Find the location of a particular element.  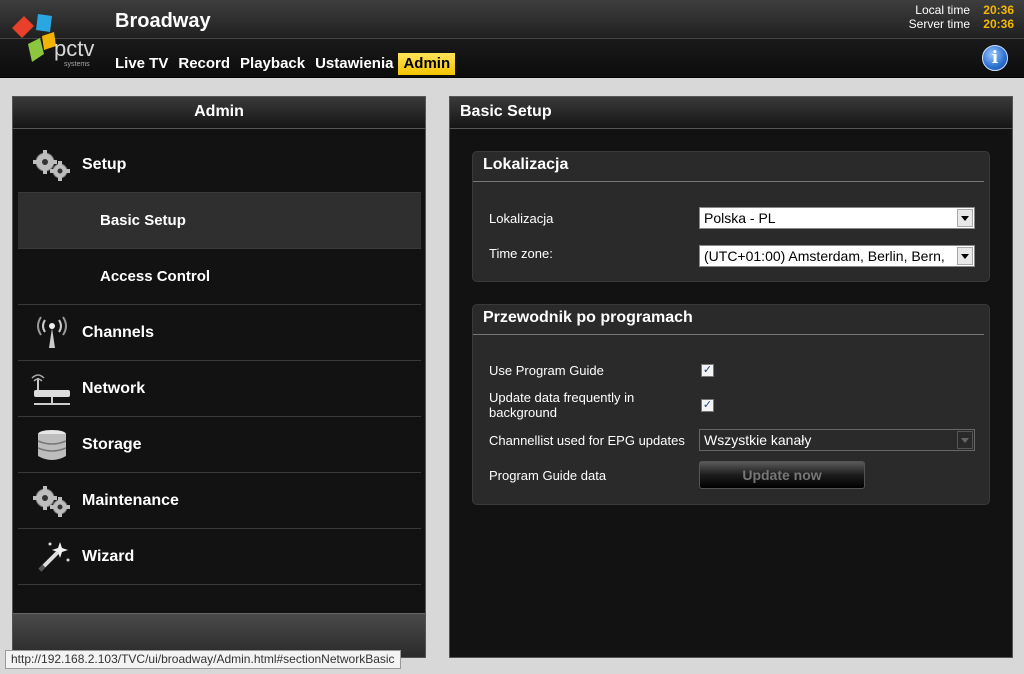

sidebar-item-wizard: Wizard is located at coordinates (219, 557).